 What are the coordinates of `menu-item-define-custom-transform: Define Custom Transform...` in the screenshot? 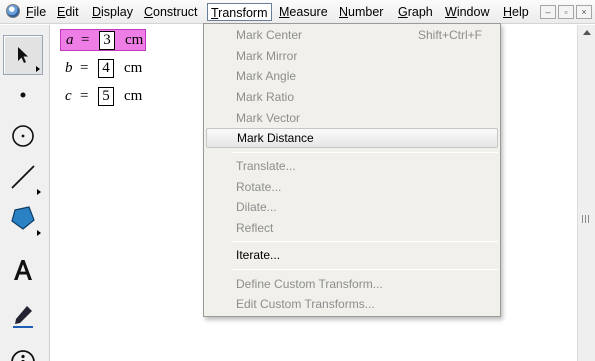 It's located at (352, 284).